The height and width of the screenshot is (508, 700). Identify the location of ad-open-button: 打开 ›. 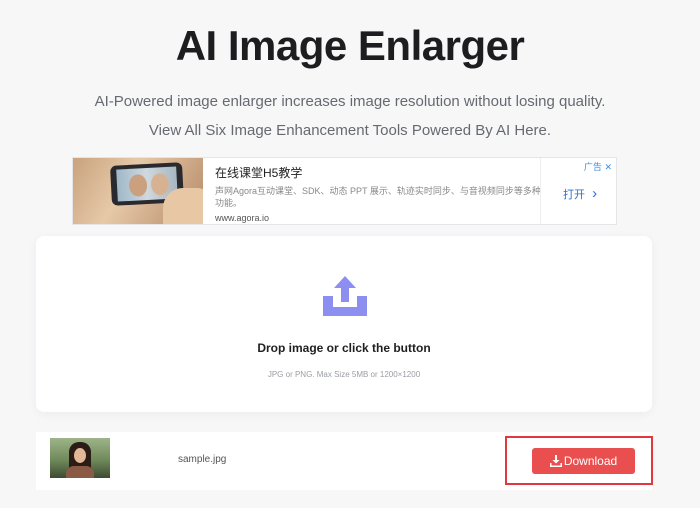
(580, 193).